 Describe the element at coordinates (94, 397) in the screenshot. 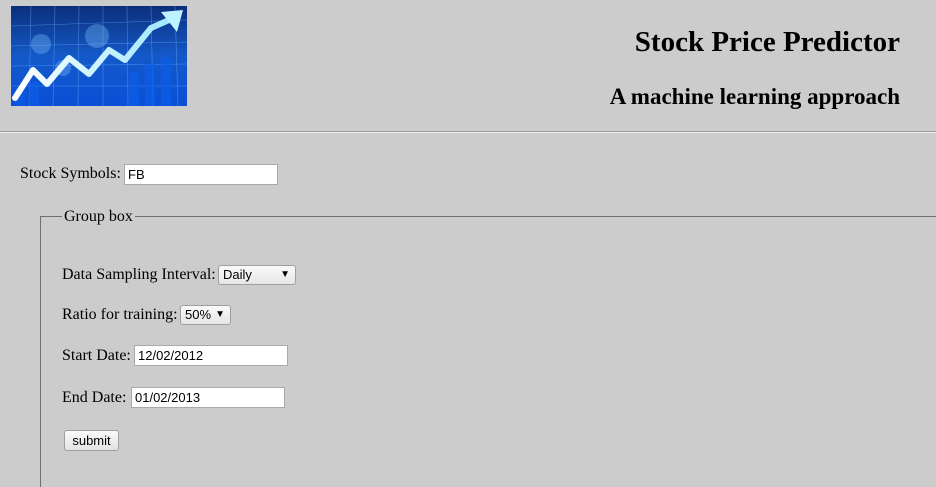

I see `end-date-label: End Date:` at that location.